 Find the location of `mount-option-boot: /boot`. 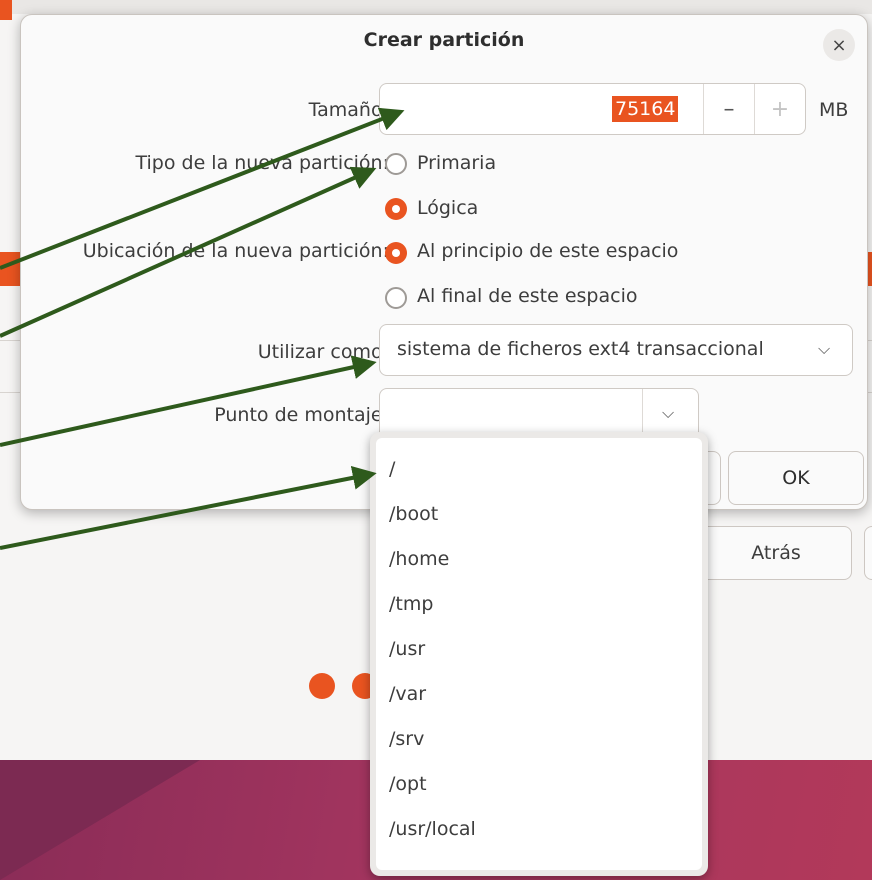

mount-option-boot: /boot is located at coordinates (539, 514).